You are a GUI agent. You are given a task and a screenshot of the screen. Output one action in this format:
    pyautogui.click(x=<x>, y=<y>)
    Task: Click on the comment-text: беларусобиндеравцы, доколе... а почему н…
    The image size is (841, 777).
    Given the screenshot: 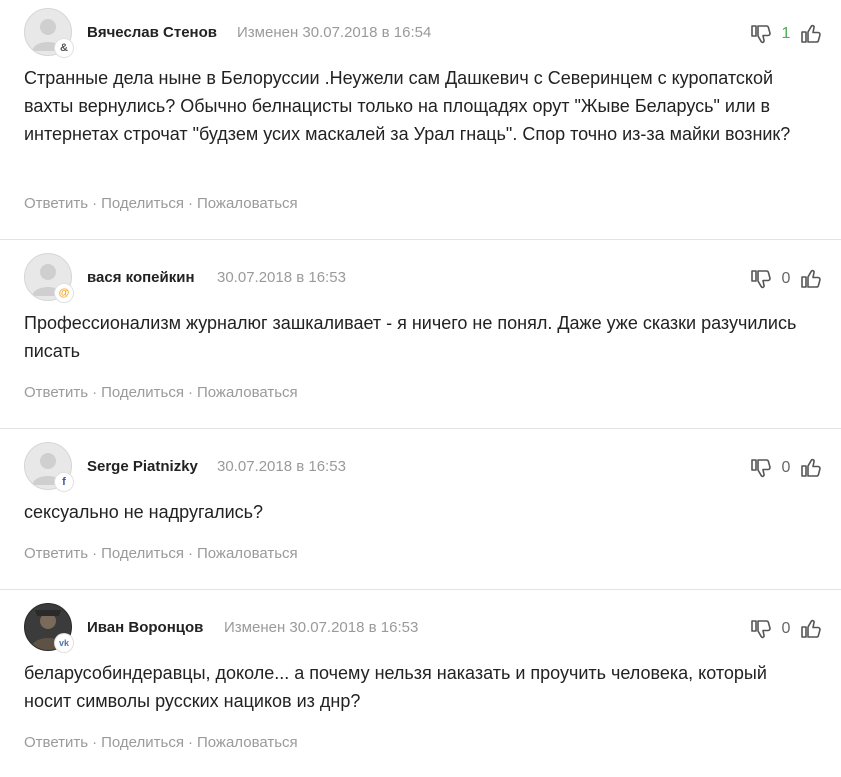 What is the action you would take?
    pyautogui.click(x=395, y=687)
    